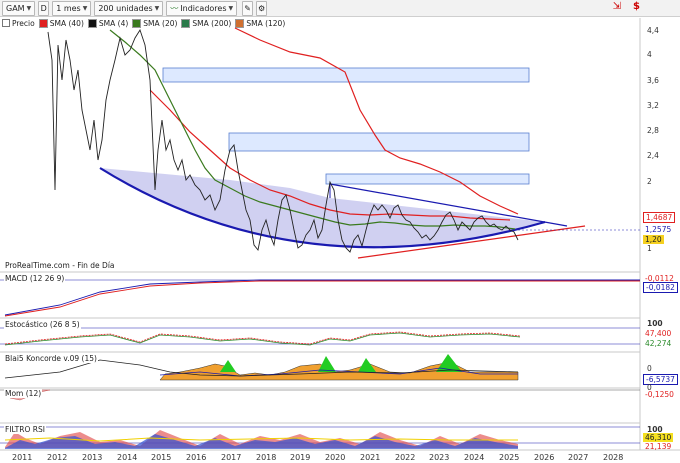 Image resolution: width=680 pixels, height=463 pixels. I want to click on x-axis-label: 2022, so click(405, 457).